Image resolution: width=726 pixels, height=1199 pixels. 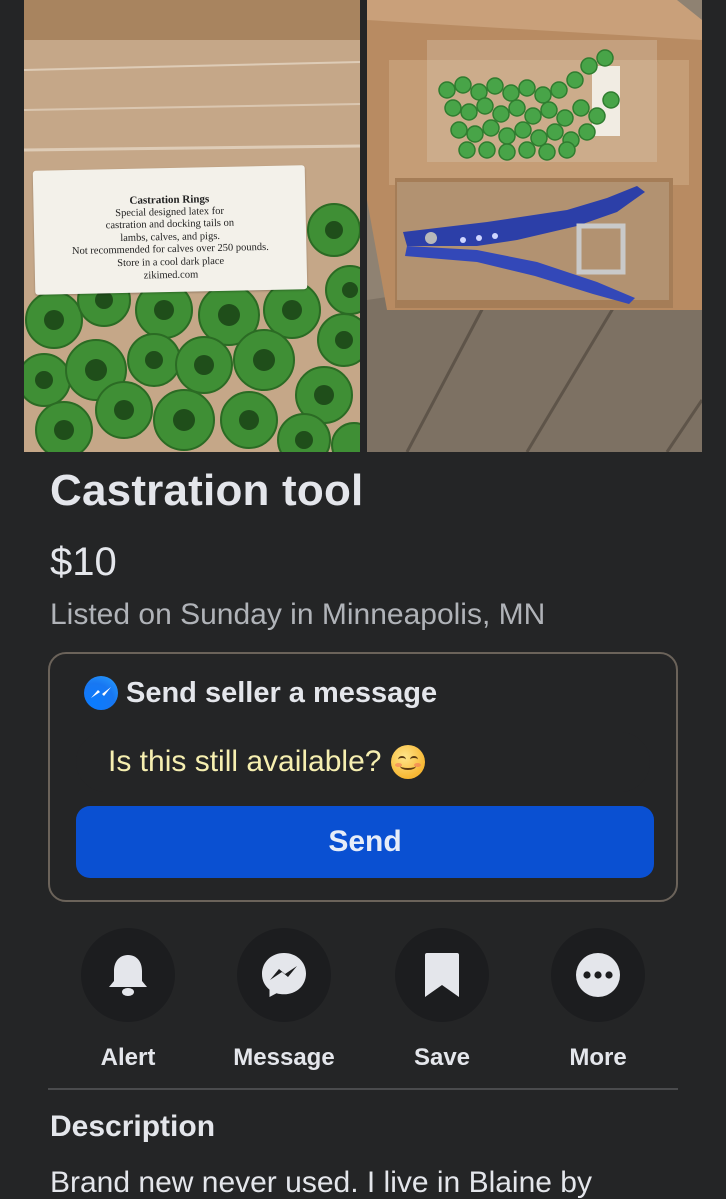 I want to click on more-icon, so click(x=598, y=975).